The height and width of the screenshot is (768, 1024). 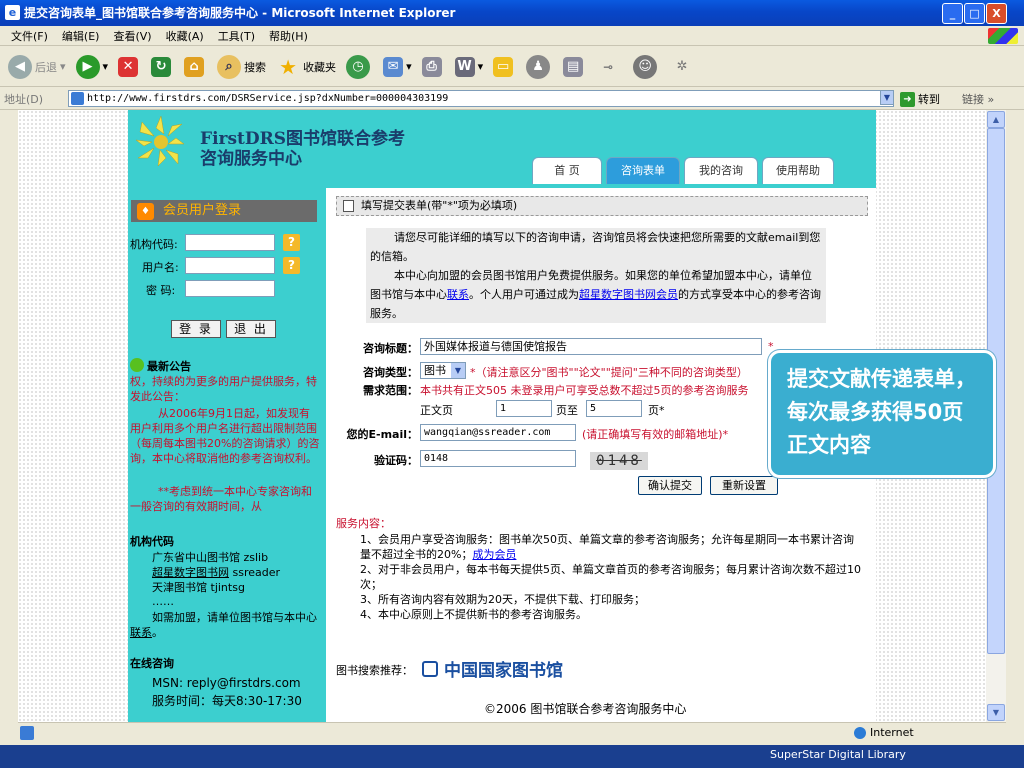 I want to click on org-code-label: 机构代码:, so click(x=154, y=244).